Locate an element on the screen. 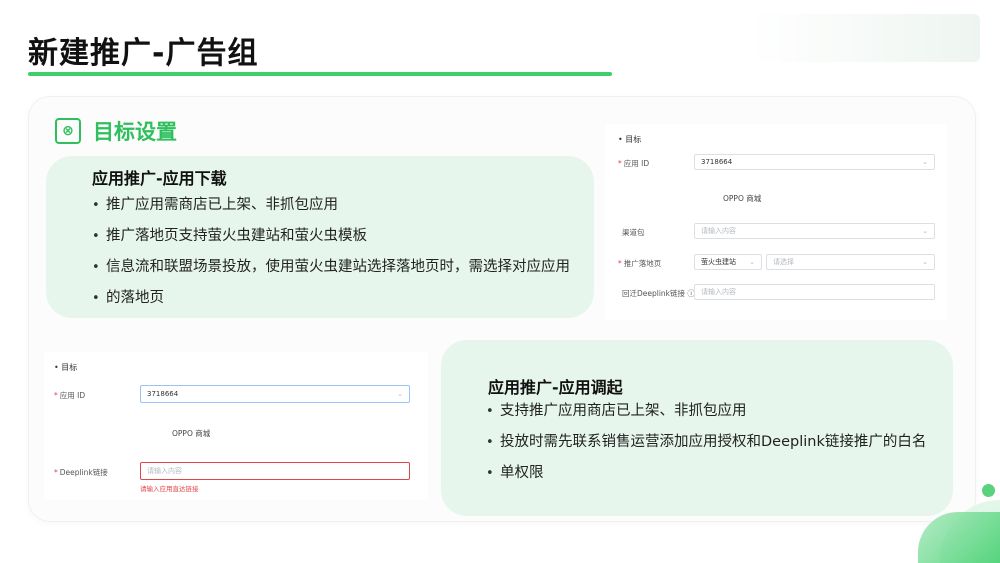  header-decoration is located at coordinates (864, 38).